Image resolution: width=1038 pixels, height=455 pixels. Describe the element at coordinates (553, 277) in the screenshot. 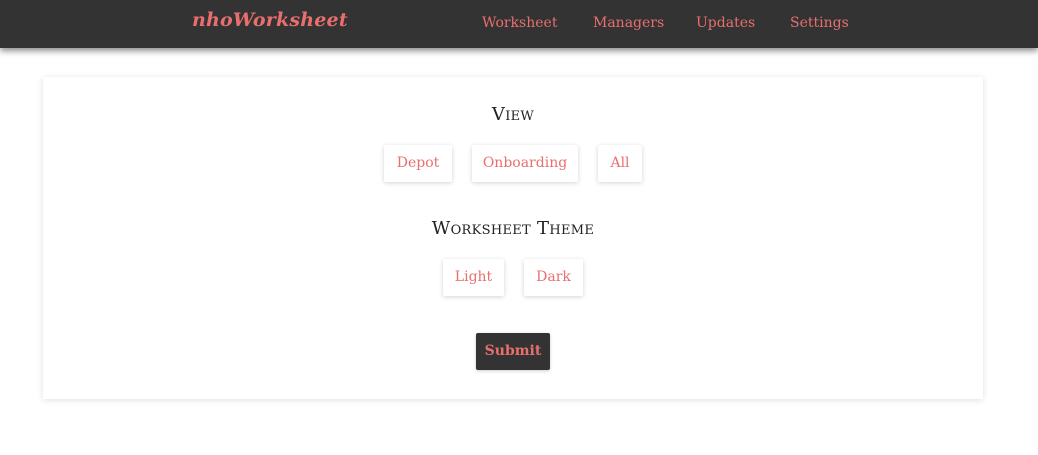

I see `theme-option-dark-button: Dark` at that location.